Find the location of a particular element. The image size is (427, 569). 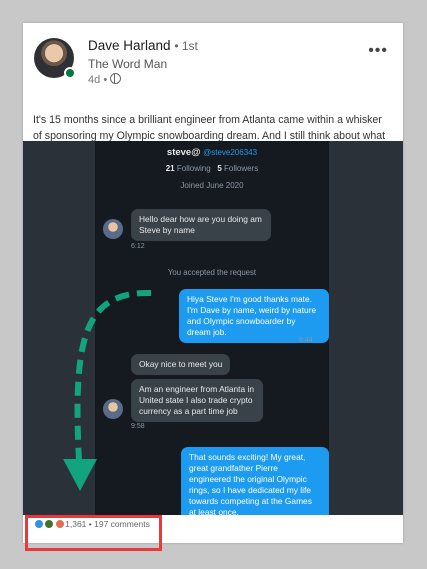

author-name-row: Dave Harland • 1st is located at coordinates (143, 45).